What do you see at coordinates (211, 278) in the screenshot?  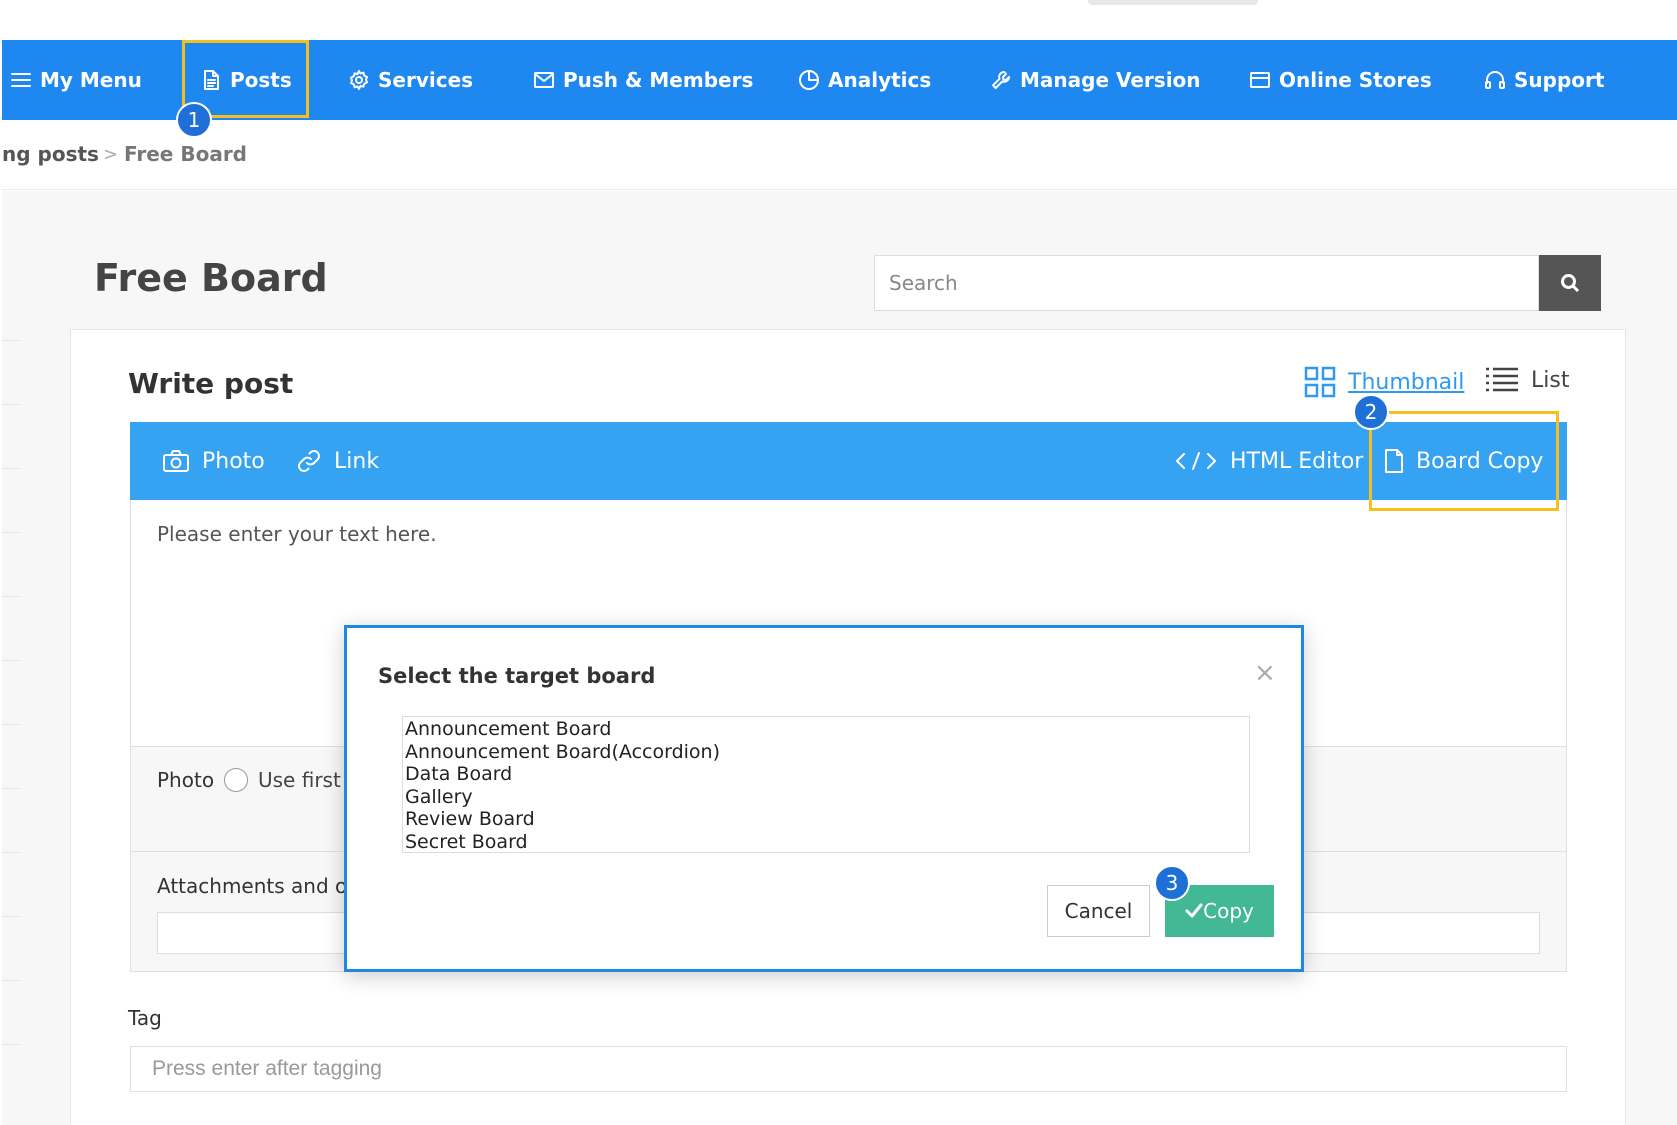 I see `page-title: Free Board` at bounding box center [211, 278].